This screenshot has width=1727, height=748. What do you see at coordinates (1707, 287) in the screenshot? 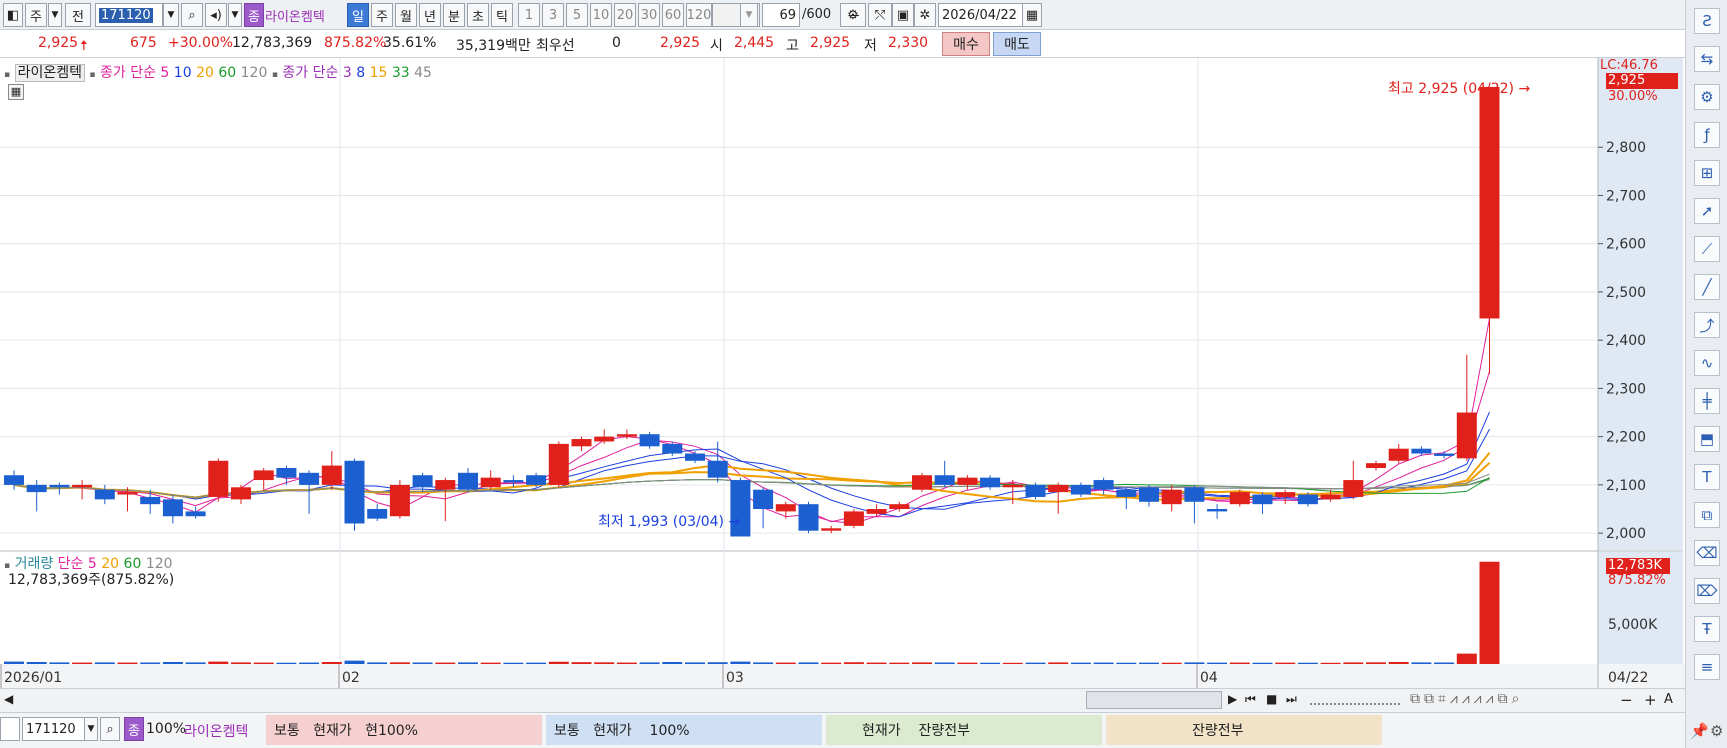
I see `line-draw-icon: ╱` at bounding box center [1707, 287].